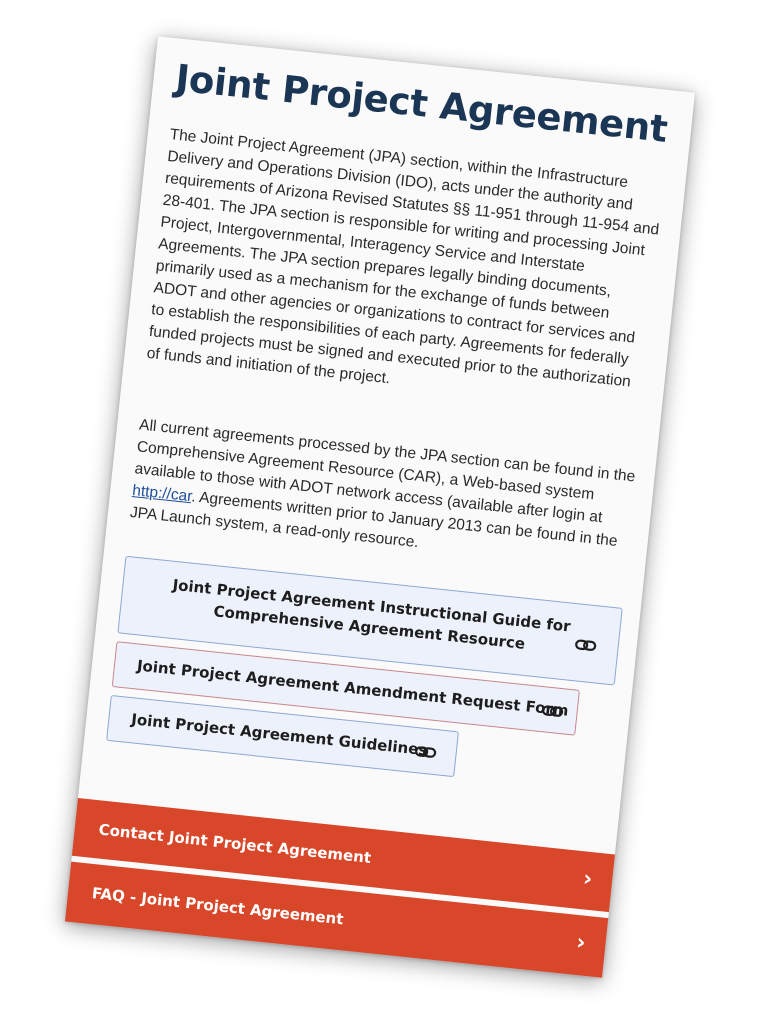 This screenshot has height=1015, width=760. I want to click on car-link: http://car, so click(161, 493).